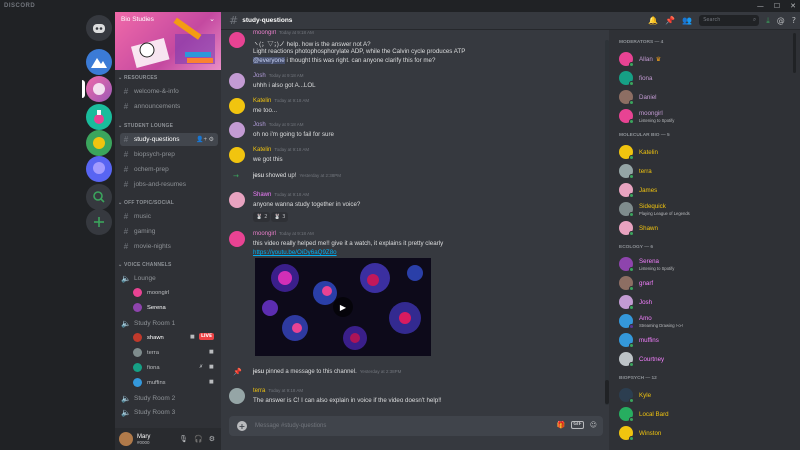 The height and width of the screenshot is (450, 800). What do you see at coordinates (99, 169) in the screenshot?
I see `server-anime-icon` at bounding box center [99, 169].